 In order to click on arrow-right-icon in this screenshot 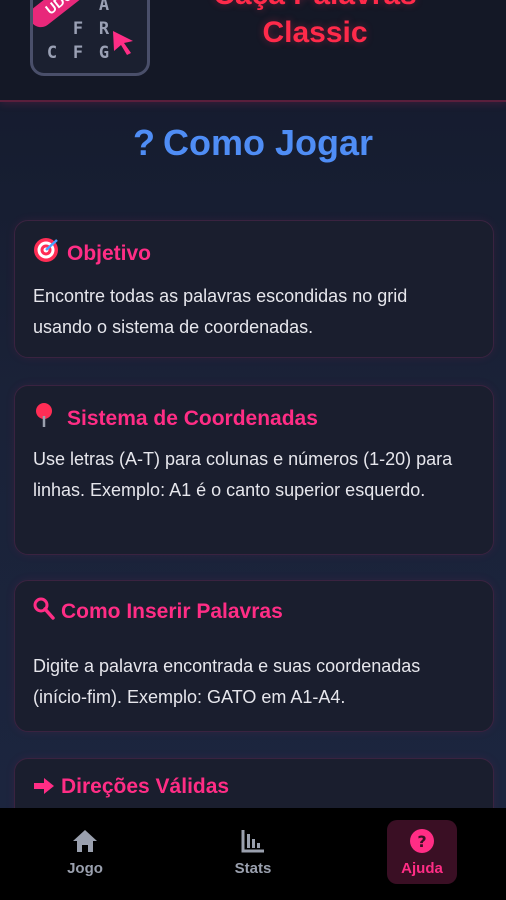, I will do `click(44, 789)`.